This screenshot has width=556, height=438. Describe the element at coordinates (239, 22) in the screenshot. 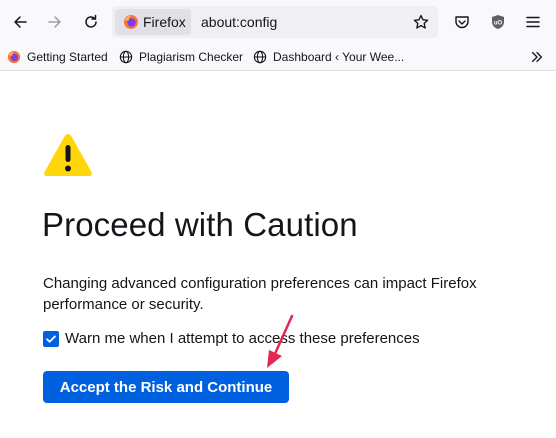

I see `url-text: about:config` at that location.